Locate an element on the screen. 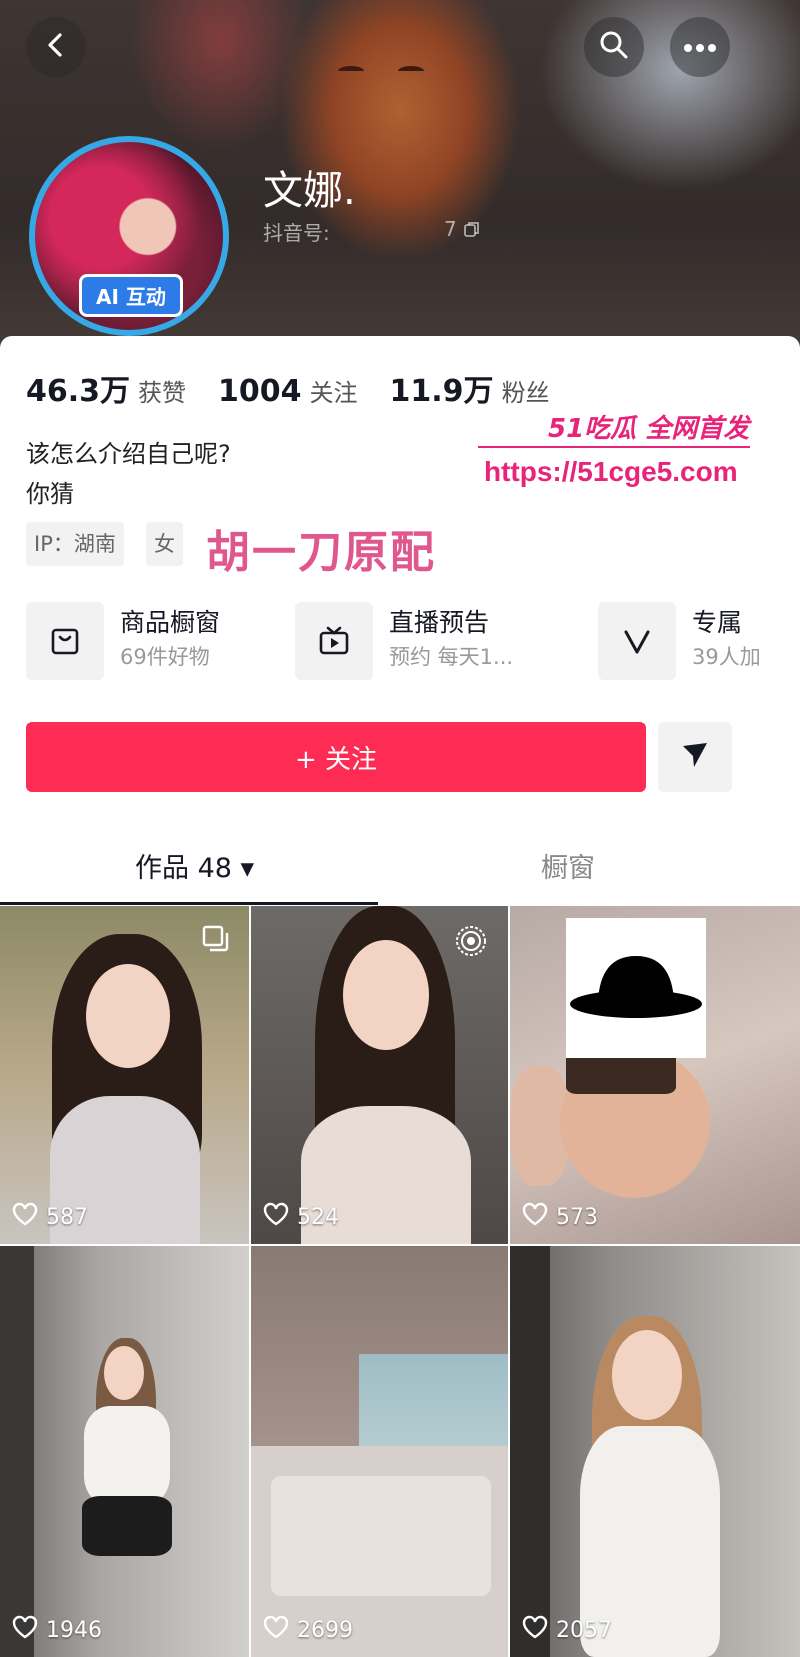 The width and height of the screenshot is (800, 1657). stats-row: 46.3万 获赞 1004 关注 11.9万 粉丝 is located at coordinates (304, 388).